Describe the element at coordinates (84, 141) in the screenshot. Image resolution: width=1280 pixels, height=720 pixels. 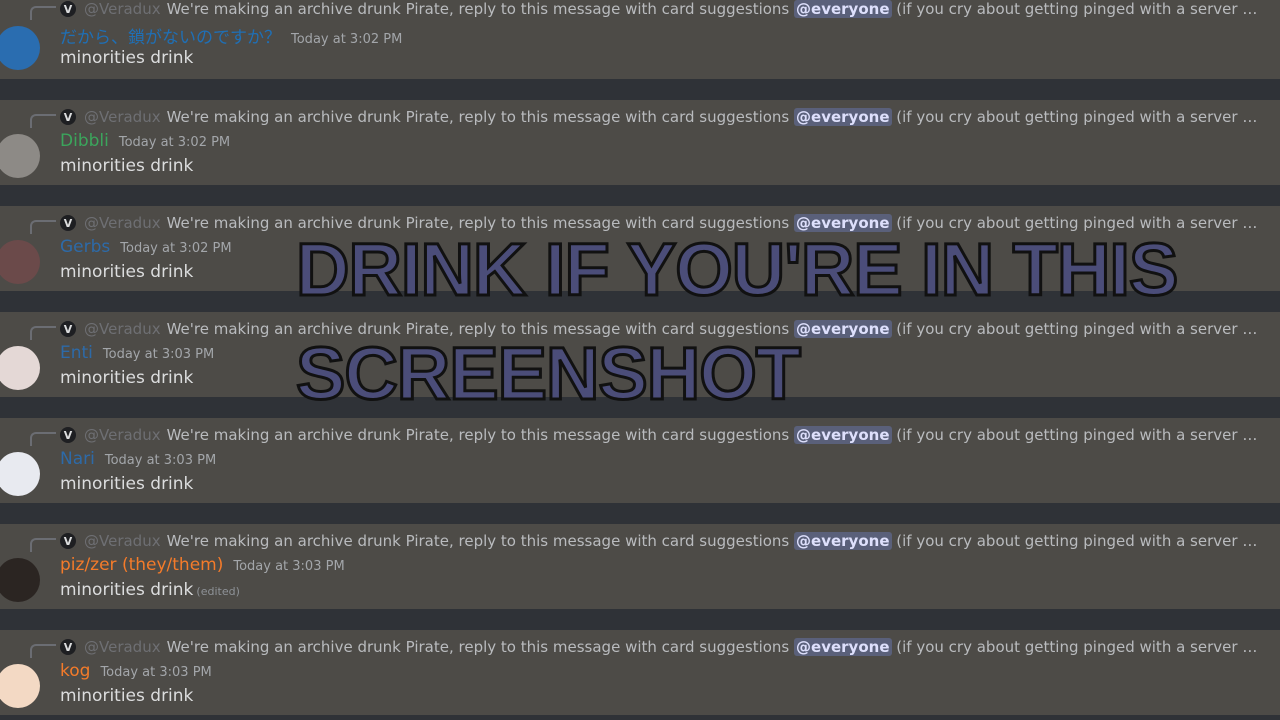
I see `username: Dibbli` at that location.